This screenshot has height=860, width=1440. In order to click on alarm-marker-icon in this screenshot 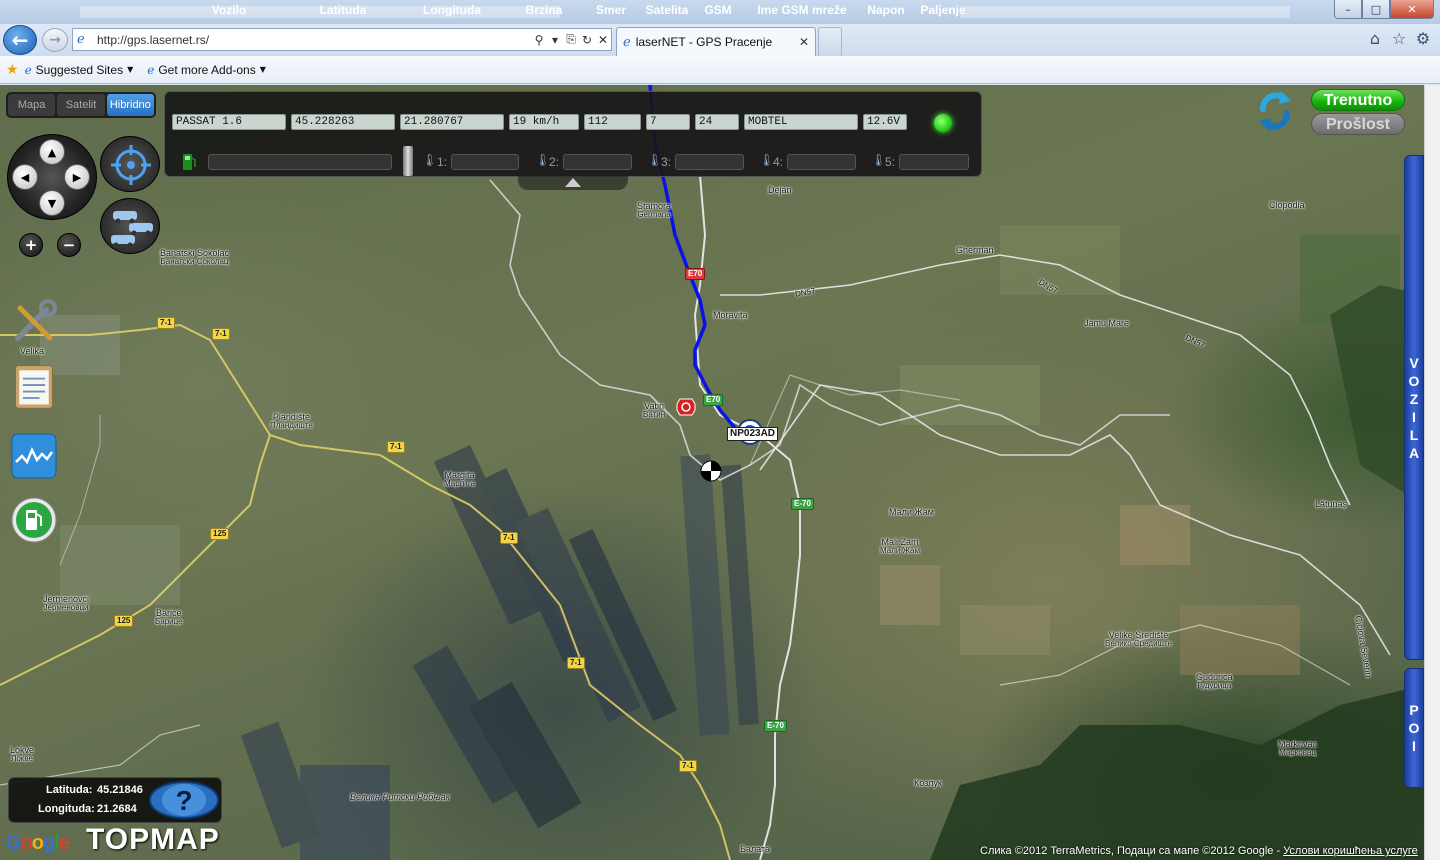, I will do `click(686, 407)`.